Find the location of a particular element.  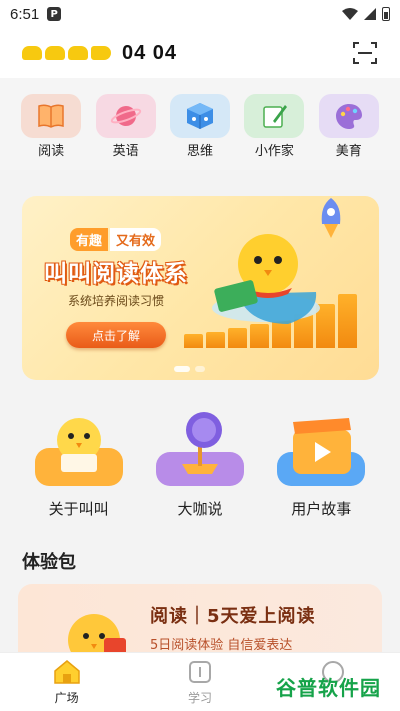

nav-label: 学习 is located at coordinates (199, 698).